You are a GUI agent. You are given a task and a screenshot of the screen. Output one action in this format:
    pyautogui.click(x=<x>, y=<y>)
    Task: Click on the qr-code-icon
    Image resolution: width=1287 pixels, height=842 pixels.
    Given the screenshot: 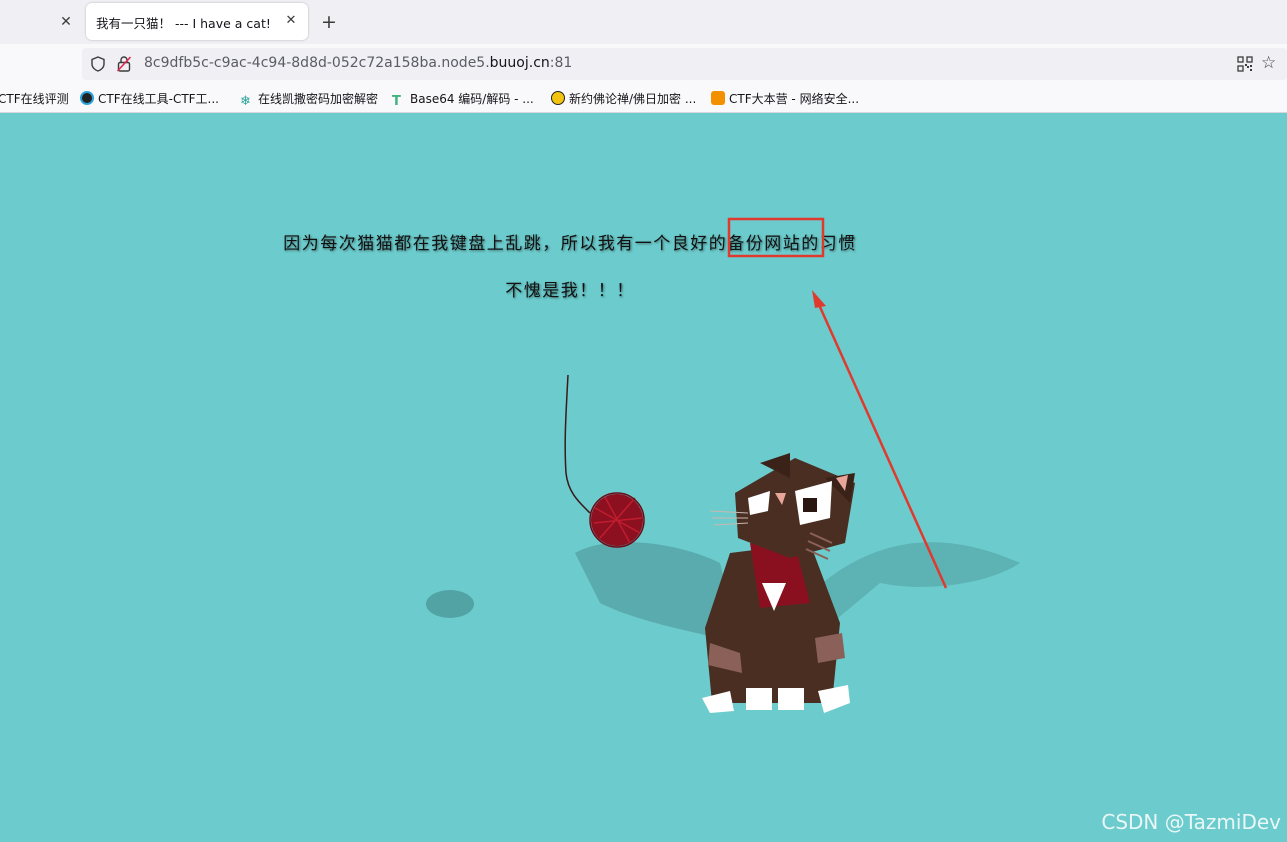 What is the action you would take?
    pyautogui.click(x=1245, y=64)
    